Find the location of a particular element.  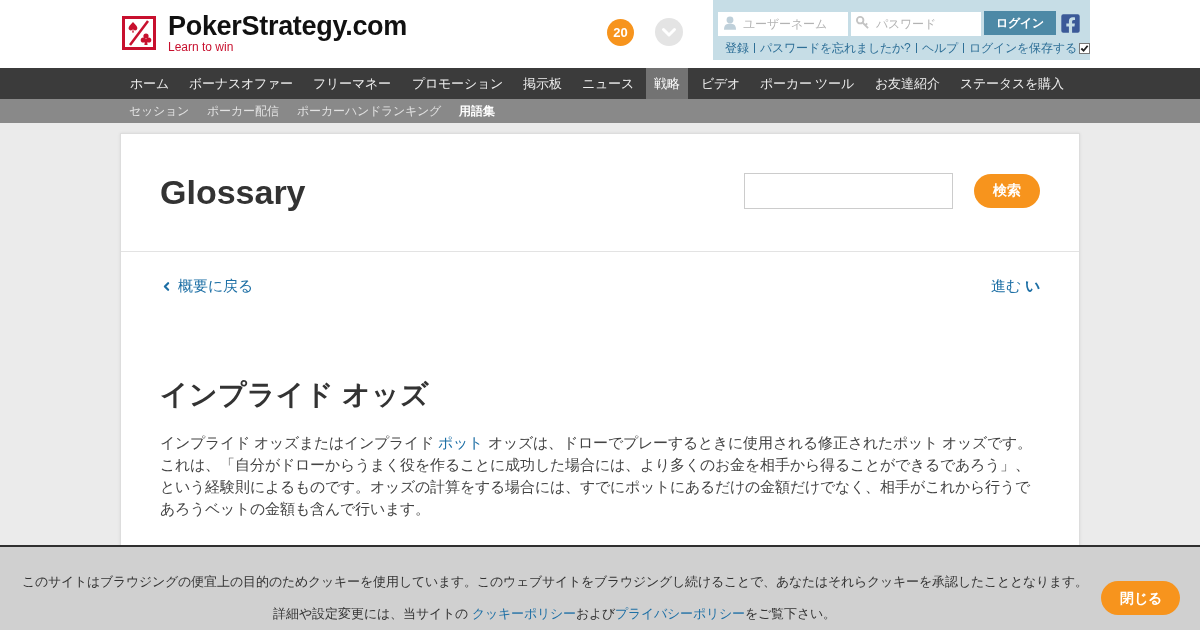

policy-link: プライバシーポリシー is located at coordinates (679, 613).